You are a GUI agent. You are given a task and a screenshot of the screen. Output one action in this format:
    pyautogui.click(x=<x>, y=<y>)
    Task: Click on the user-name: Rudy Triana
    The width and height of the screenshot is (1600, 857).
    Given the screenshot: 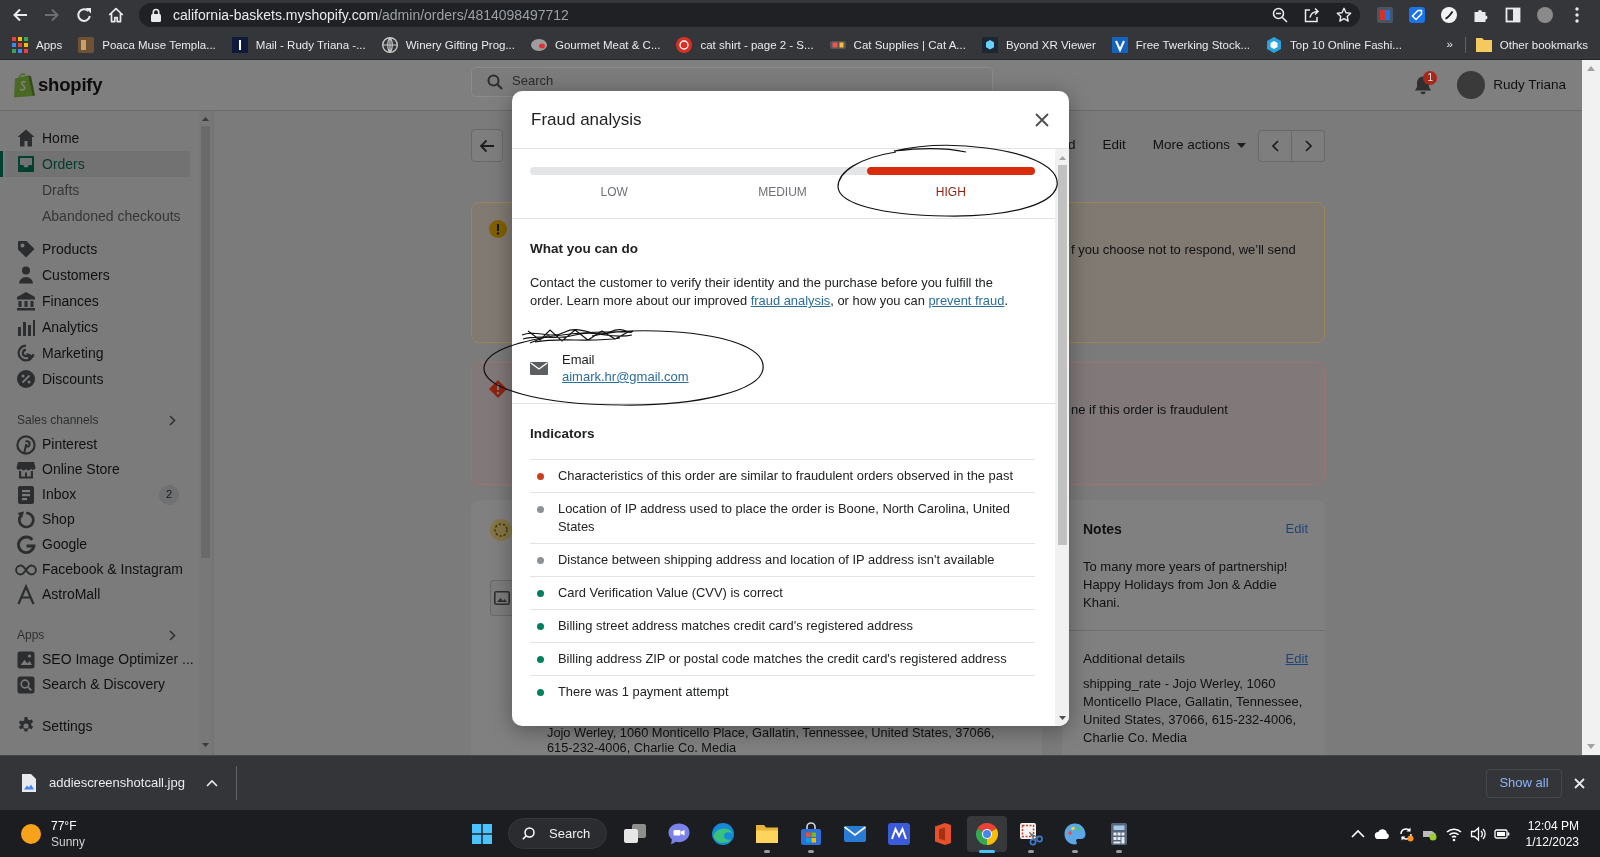 What is the action you would take?
    pyautogui.click(x=1529, y=85)
    